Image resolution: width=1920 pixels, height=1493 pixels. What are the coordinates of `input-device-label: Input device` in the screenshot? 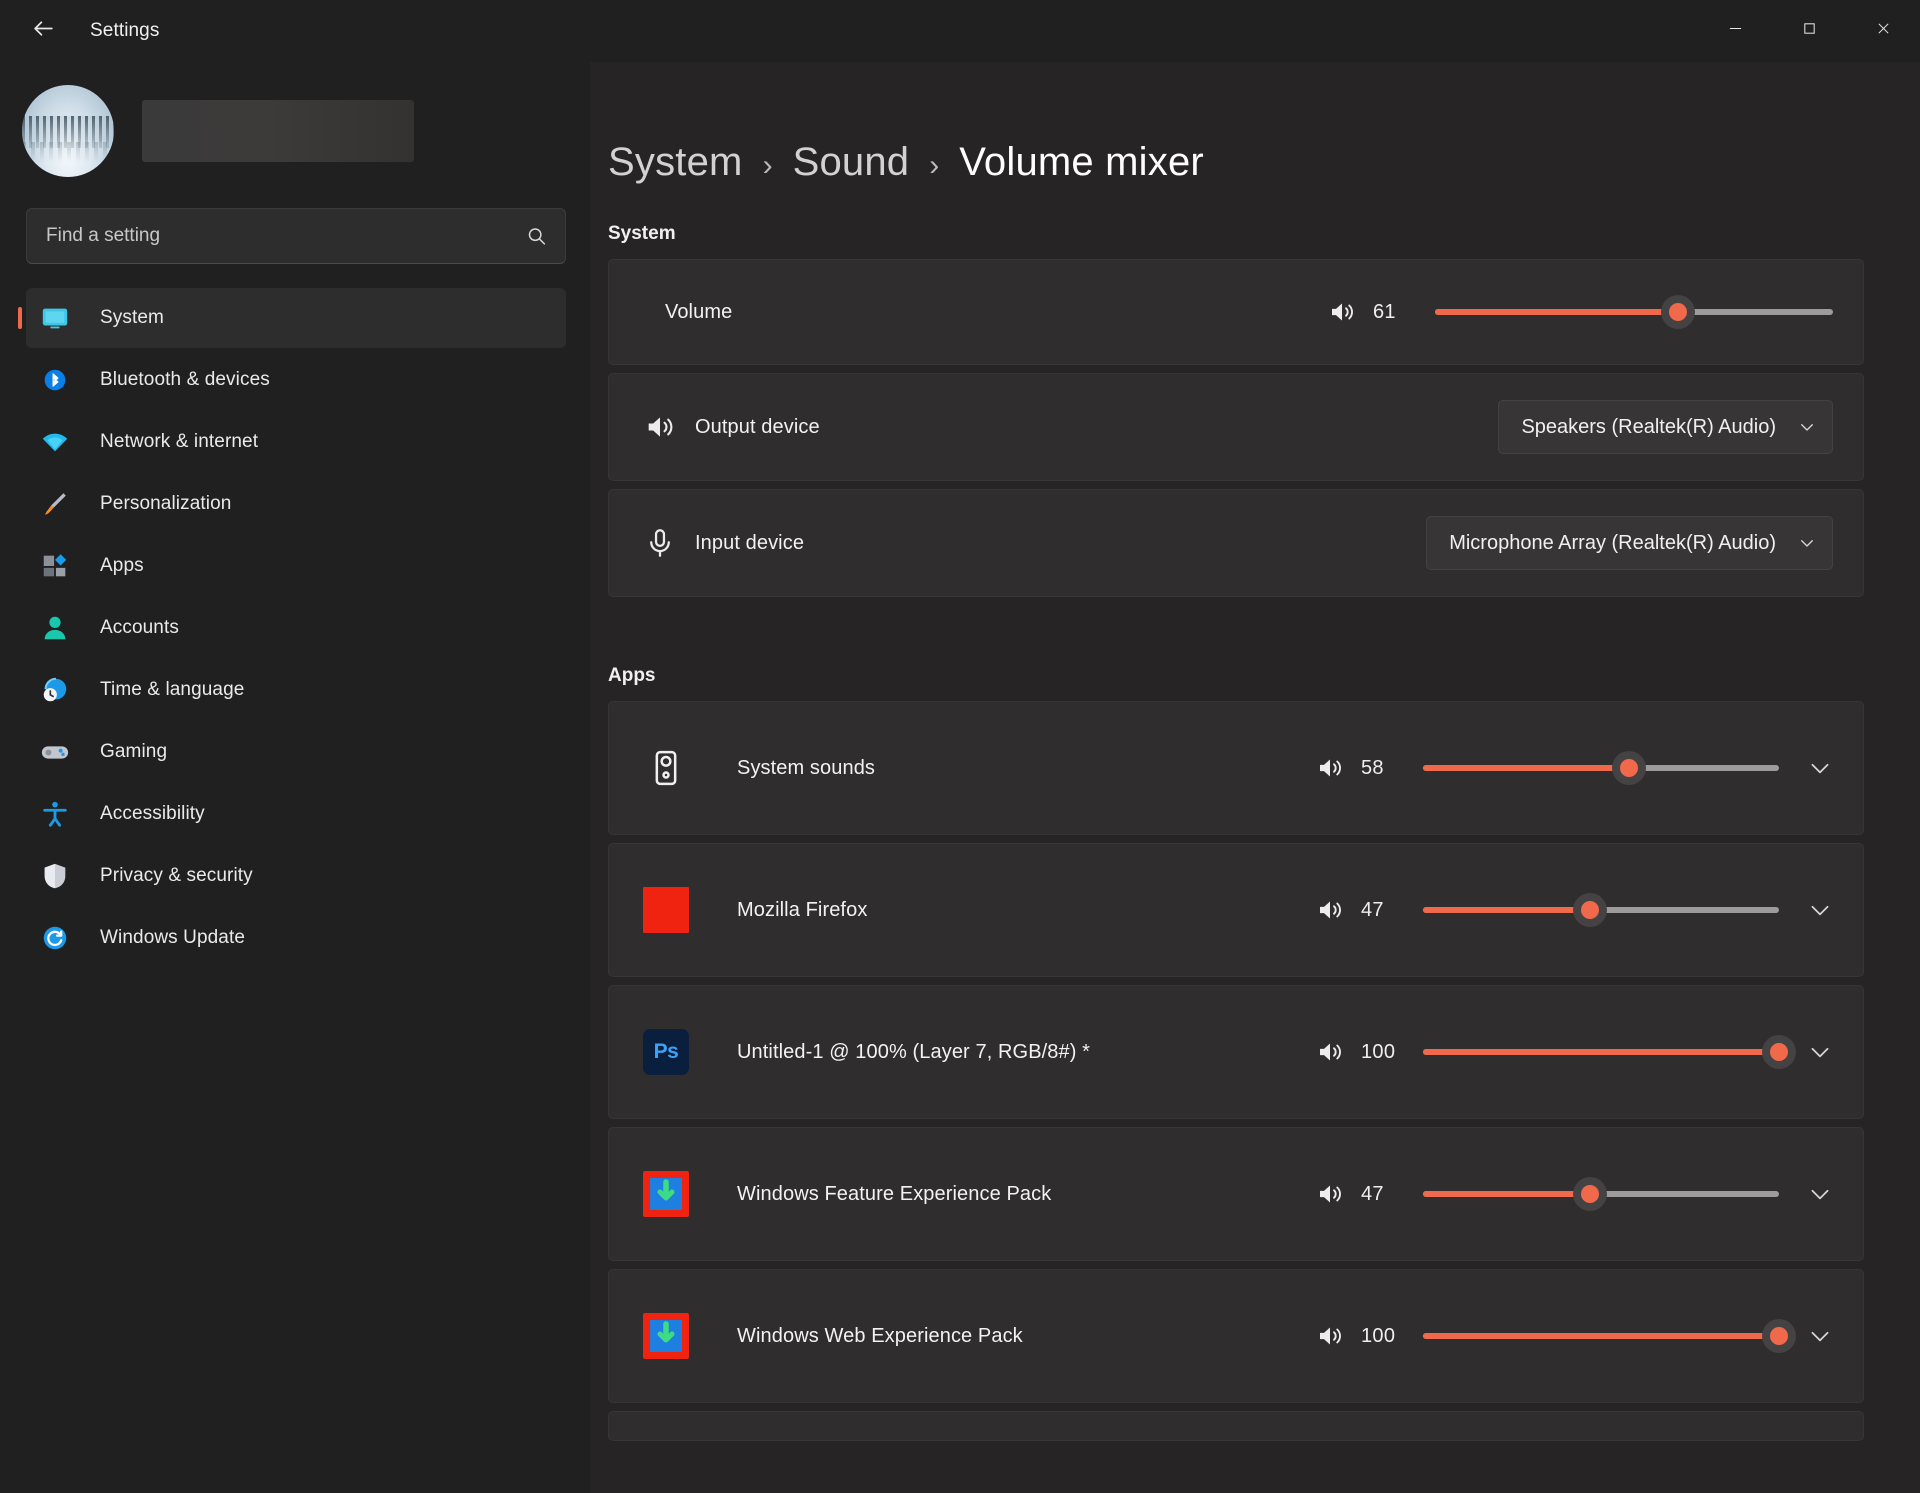 It's located at (750, 542).